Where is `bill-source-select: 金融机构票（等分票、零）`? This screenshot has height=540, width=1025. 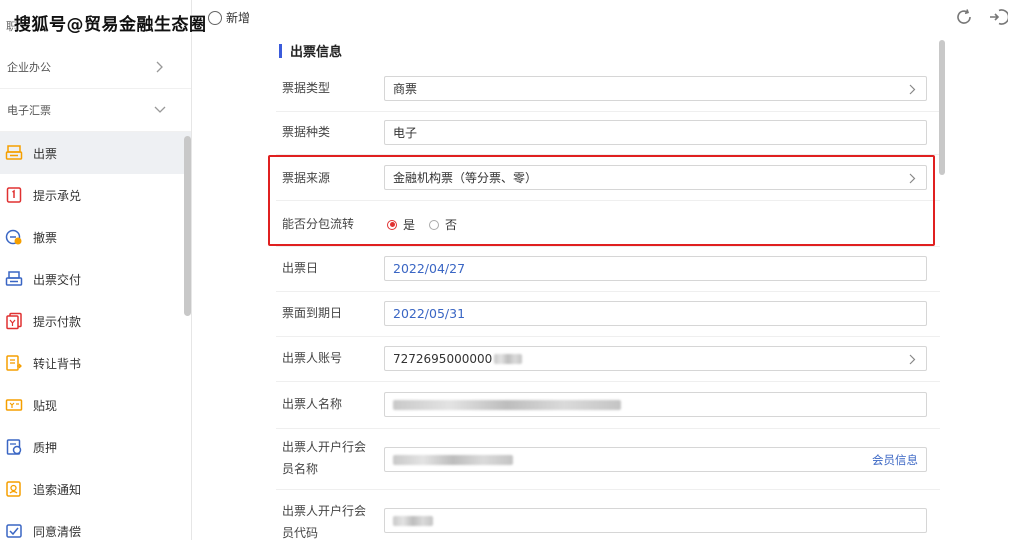 bill-source-select: 金融机构票（等分票、零） is located at coordinates (655, 177).